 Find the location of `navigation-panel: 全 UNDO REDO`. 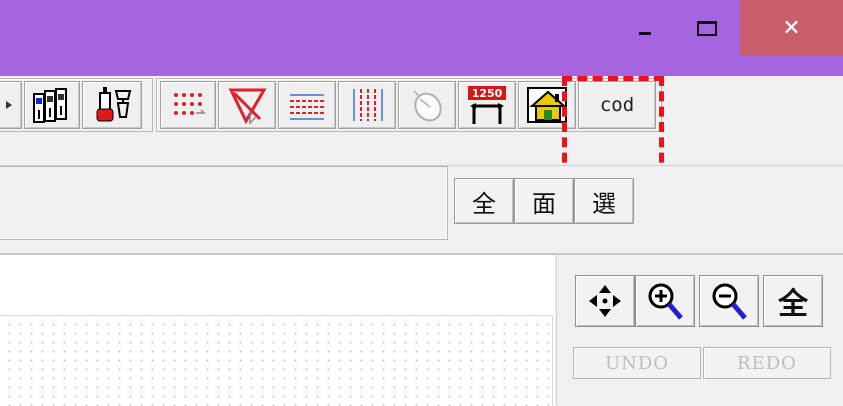

navigation-panel: 全 UNDO REDO is located at coordinates (699, 330).